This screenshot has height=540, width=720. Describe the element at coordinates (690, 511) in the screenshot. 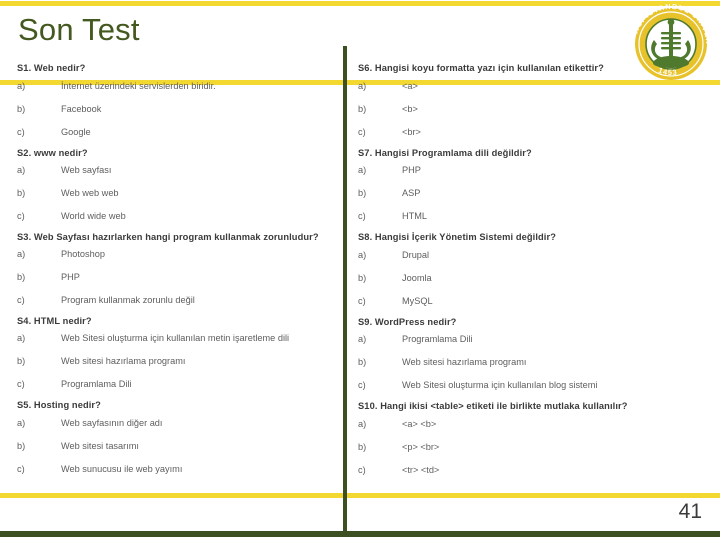

I see `page-number: 41` at that location.